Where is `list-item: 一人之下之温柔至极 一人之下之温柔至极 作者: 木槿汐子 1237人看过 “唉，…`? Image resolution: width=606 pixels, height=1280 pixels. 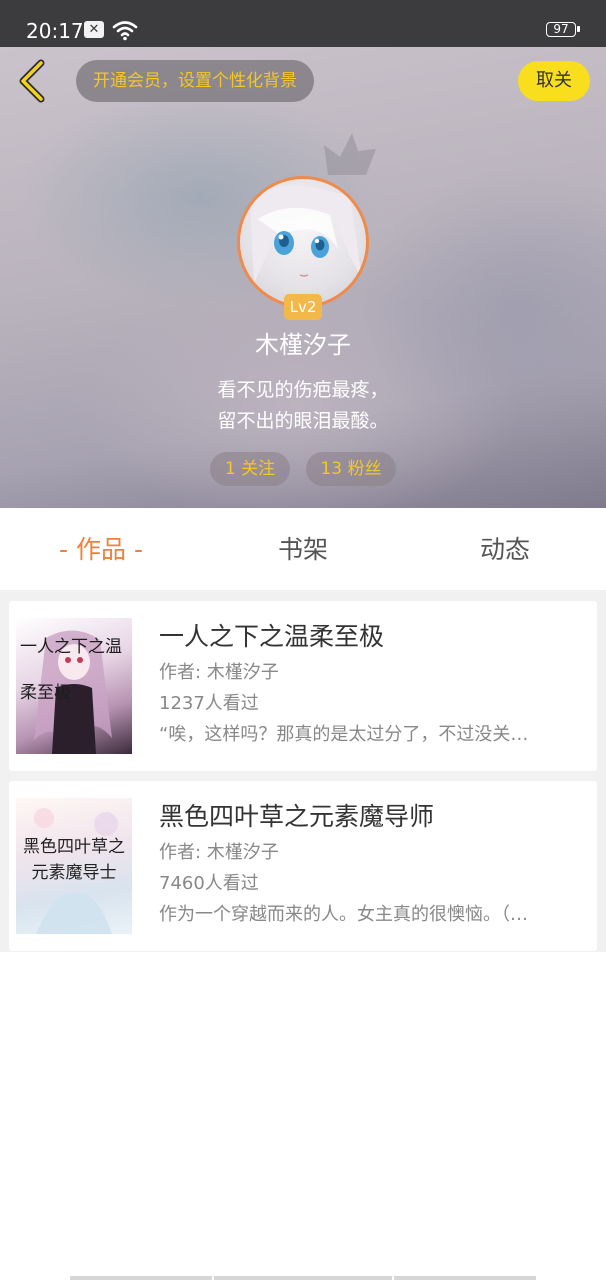
list-item: 一人之下之温柔至极 一人之下之温柔至极 作者: 木槿汐子 1237人看过 “唉，… is located at coordinates (303, 686).